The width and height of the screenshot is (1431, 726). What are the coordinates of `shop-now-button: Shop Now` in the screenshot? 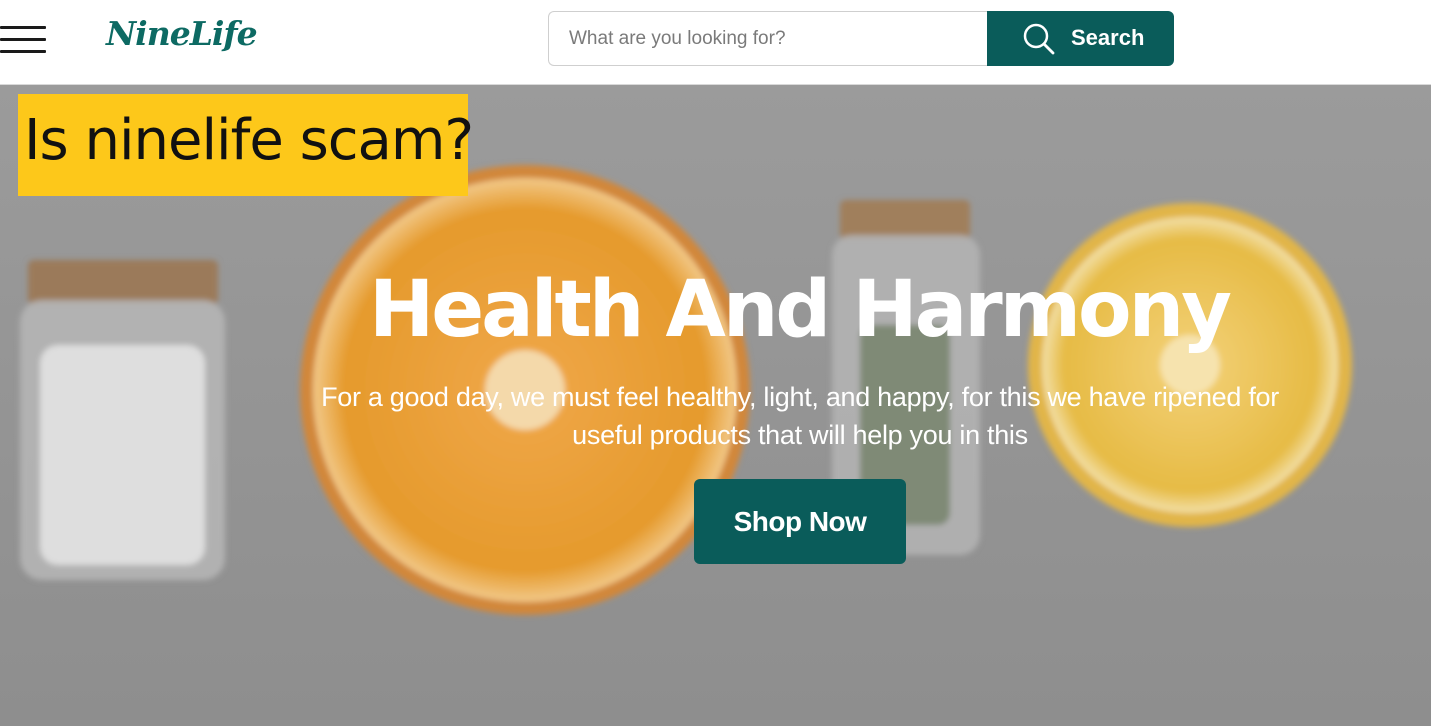 It's located at (800, 521).